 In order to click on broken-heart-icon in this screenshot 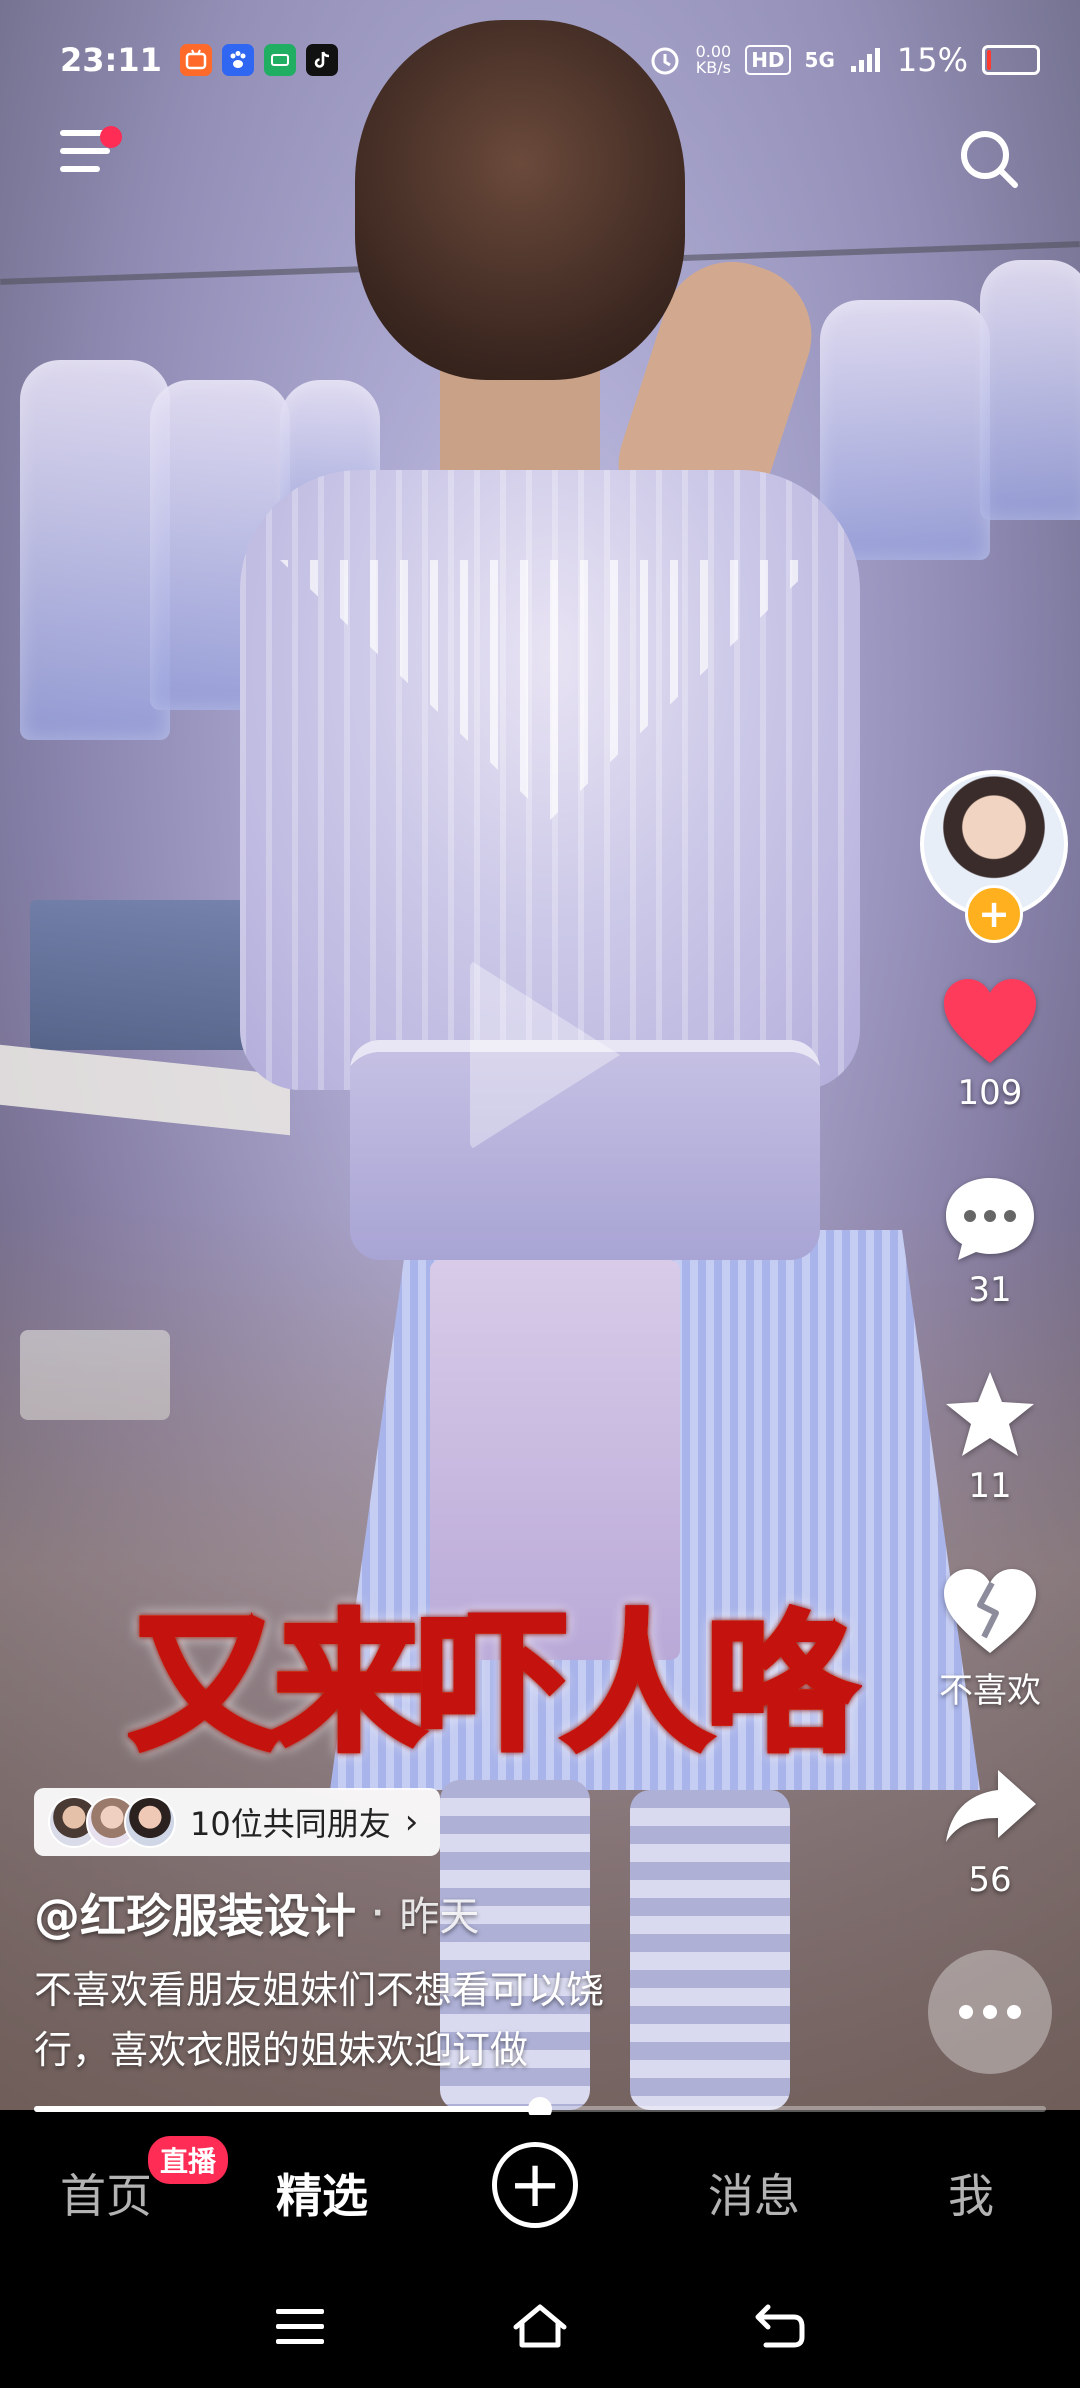, I will do `click(990, 1611)`.